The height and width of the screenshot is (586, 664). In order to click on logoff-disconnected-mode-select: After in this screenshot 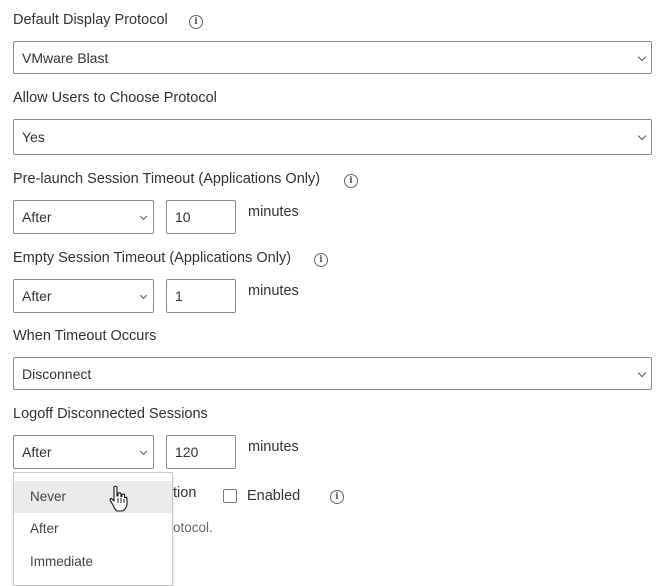, I will do `click(83, 452)`.